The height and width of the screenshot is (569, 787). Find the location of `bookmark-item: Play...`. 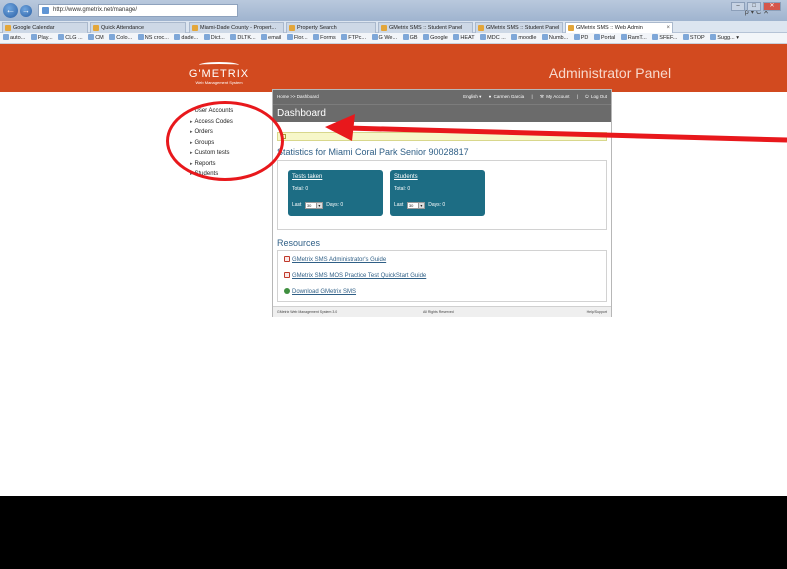

bookmark-item: Play... is located at coordinates (41, 38).